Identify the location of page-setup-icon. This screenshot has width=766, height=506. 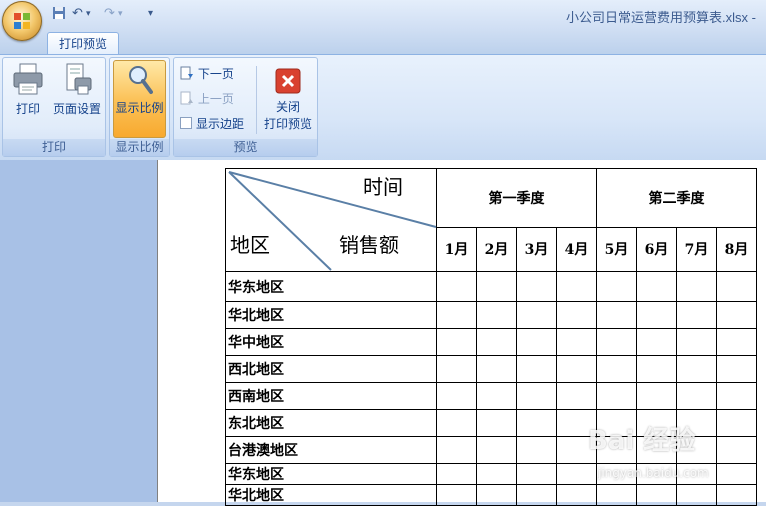
(79, 79).